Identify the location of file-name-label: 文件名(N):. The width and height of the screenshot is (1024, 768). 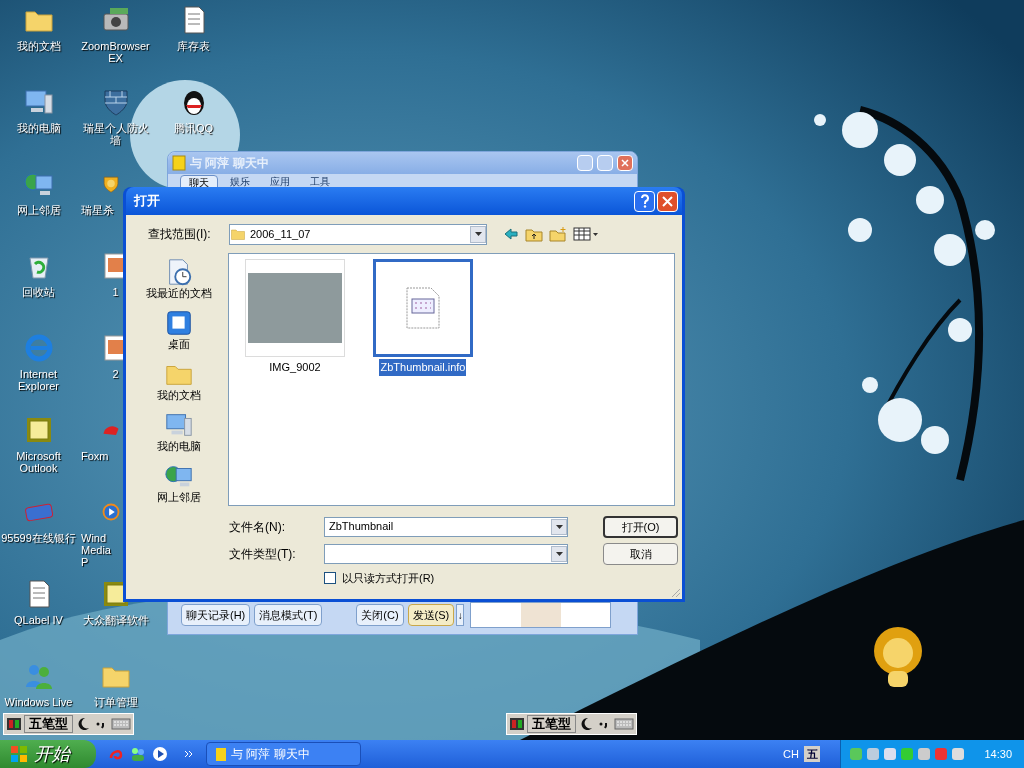
(257, 527).